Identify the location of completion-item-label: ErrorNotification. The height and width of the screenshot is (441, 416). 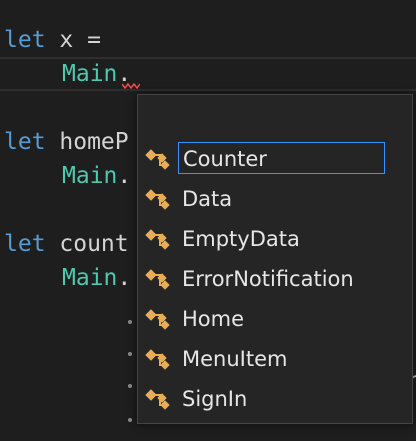
(268, 279).